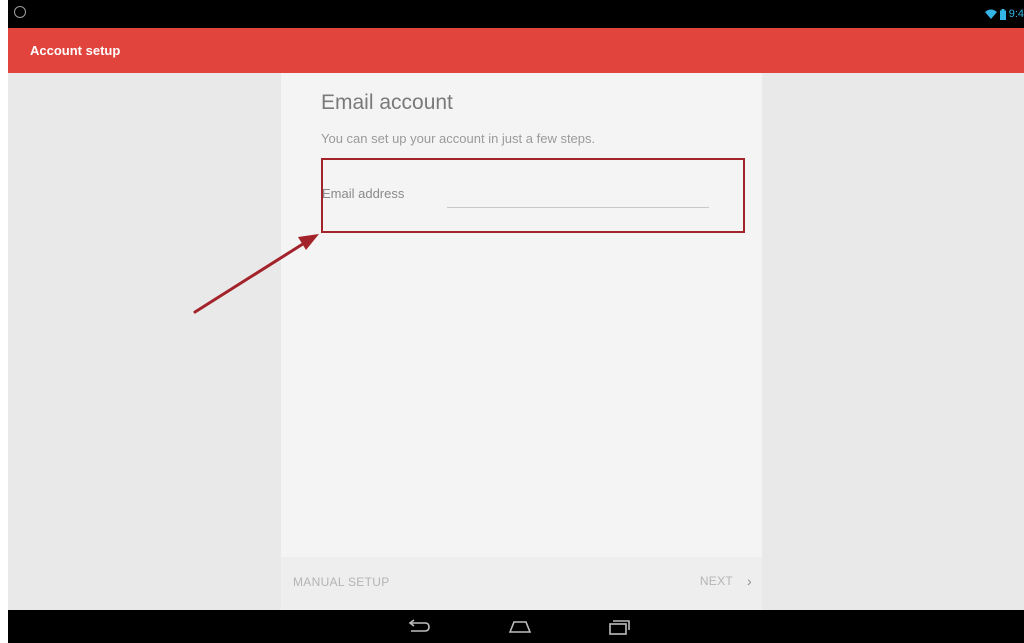 This screenshot has height=643, width=1024. What do you see at coordinates (516, 50) in the screenshot?
I see `app-bar: Account setup` at bounding box center [516, 50].